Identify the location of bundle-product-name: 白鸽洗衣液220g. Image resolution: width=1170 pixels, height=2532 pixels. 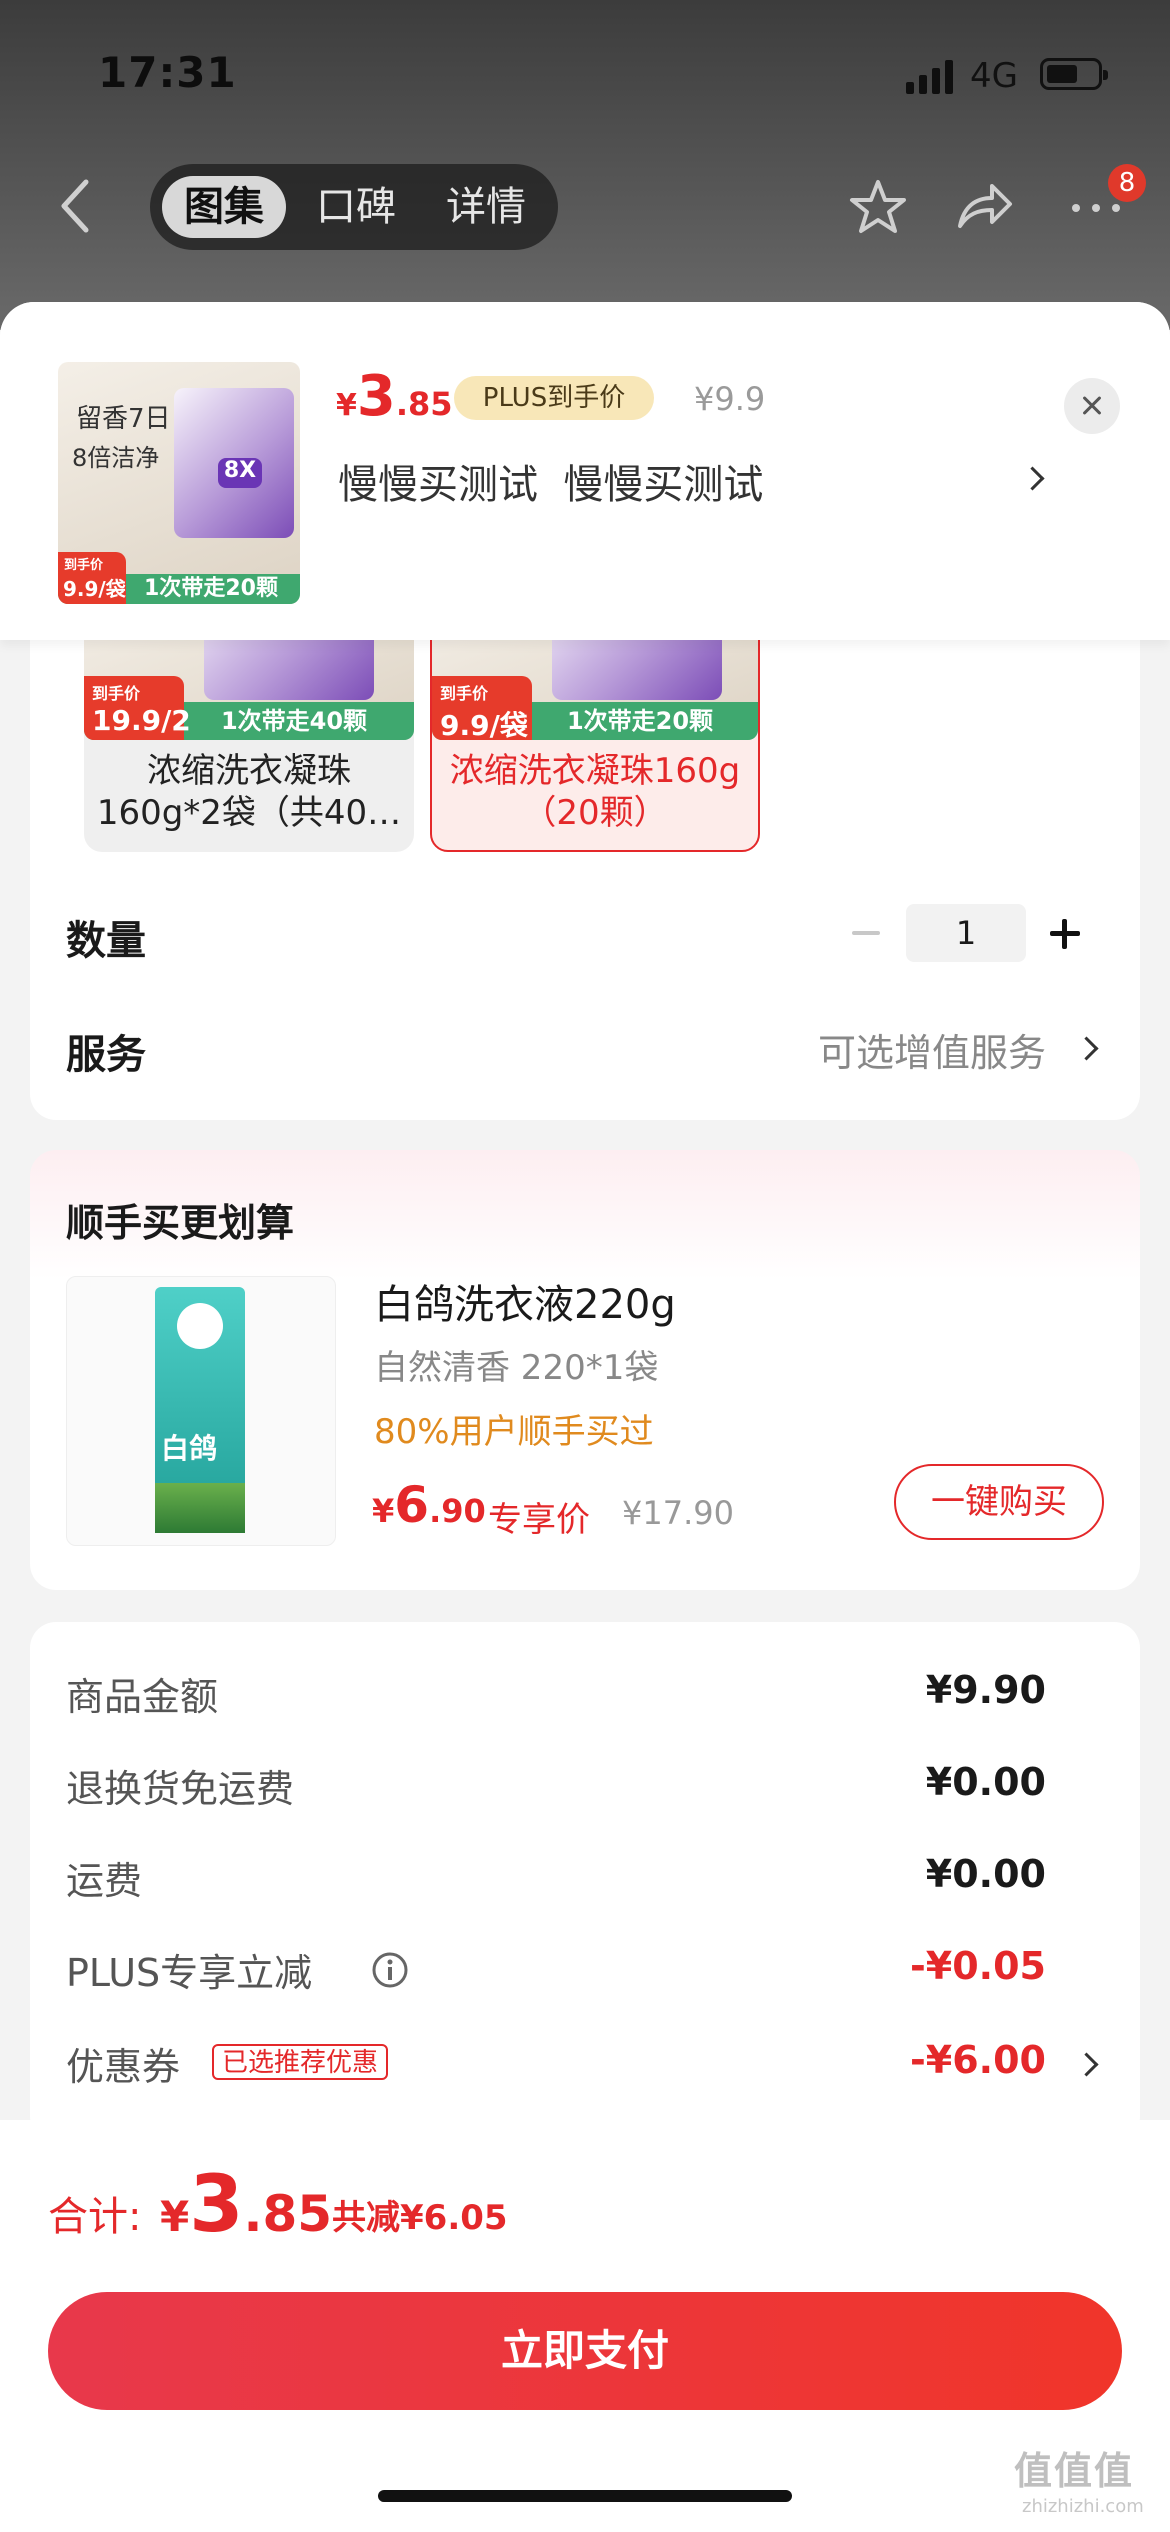
(525, 1301).